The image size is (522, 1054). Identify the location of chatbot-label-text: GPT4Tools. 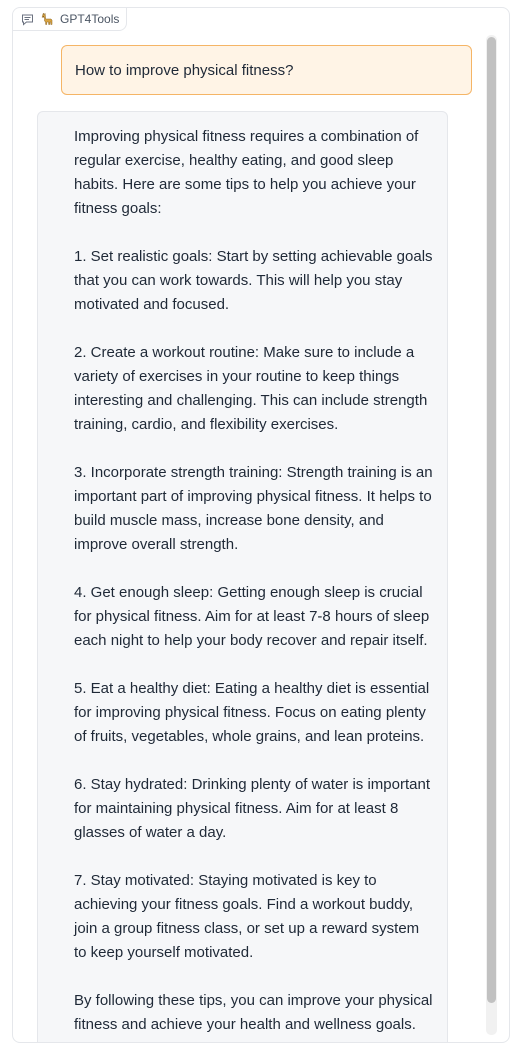
(90, 19).